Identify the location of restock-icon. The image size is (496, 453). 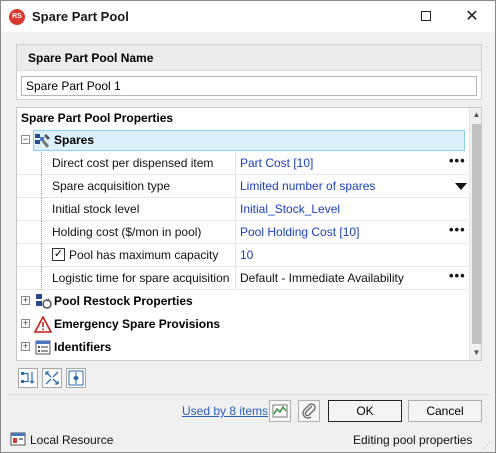
(44, 301).